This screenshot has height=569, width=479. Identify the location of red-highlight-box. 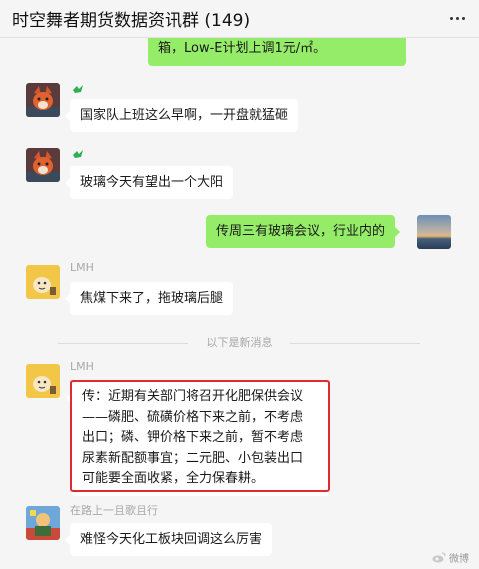
(200, 436).